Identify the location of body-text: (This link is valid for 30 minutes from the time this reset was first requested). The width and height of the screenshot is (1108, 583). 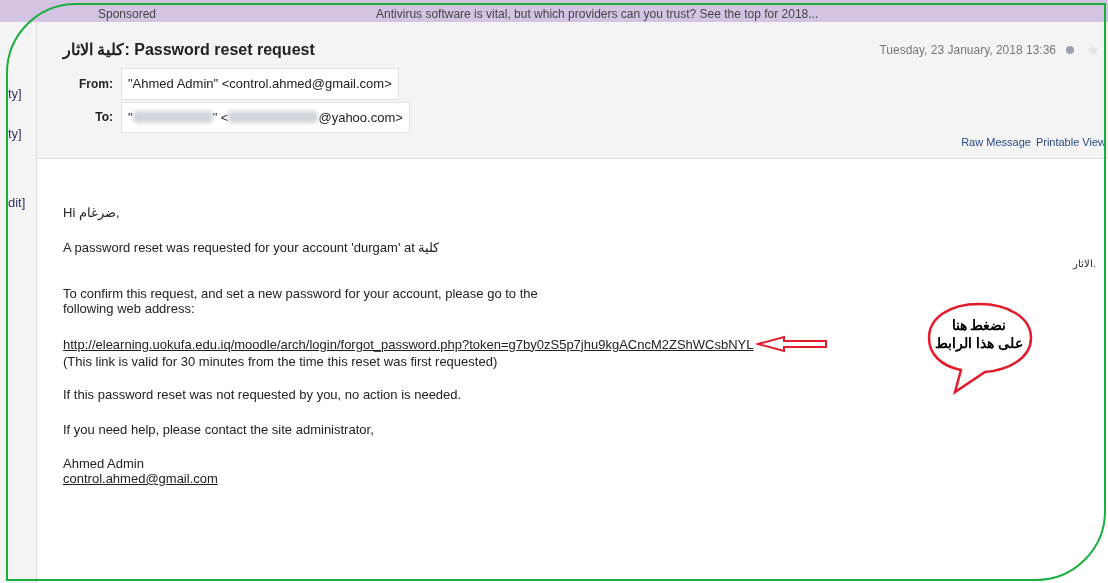
(281, 361).